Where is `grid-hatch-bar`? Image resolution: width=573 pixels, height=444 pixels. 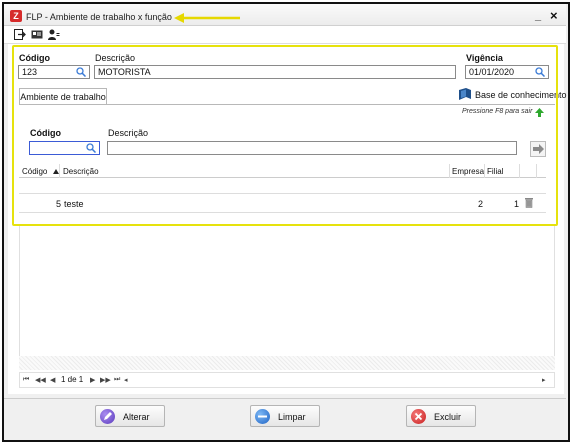 grid-hatch-bar is located at coordinates (287, 363).